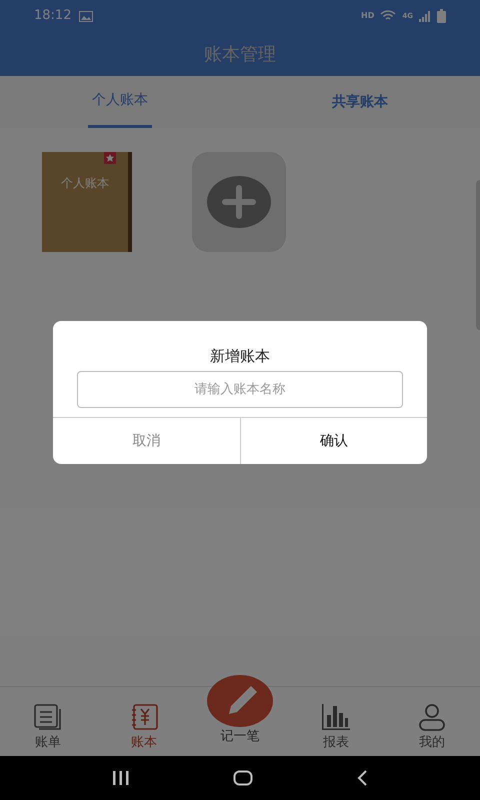  I want to click on document-icon, so click(48, 716).